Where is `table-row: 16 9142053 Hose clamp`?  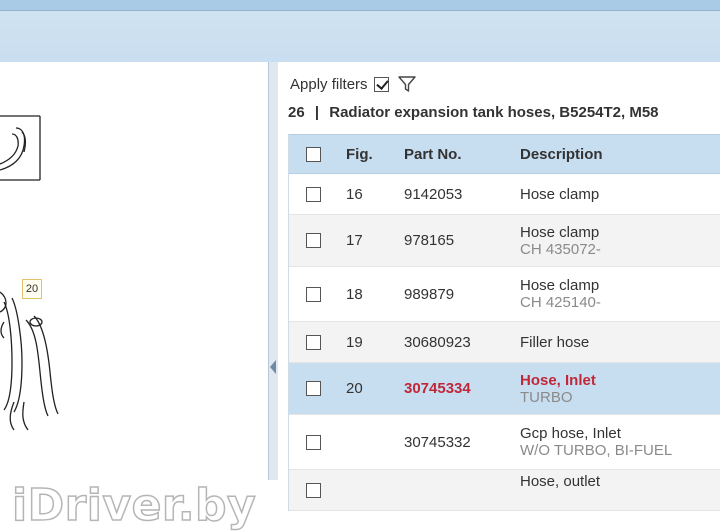 table-row: 16 9142053 Hose clamp is located at coordinates (504, 194).